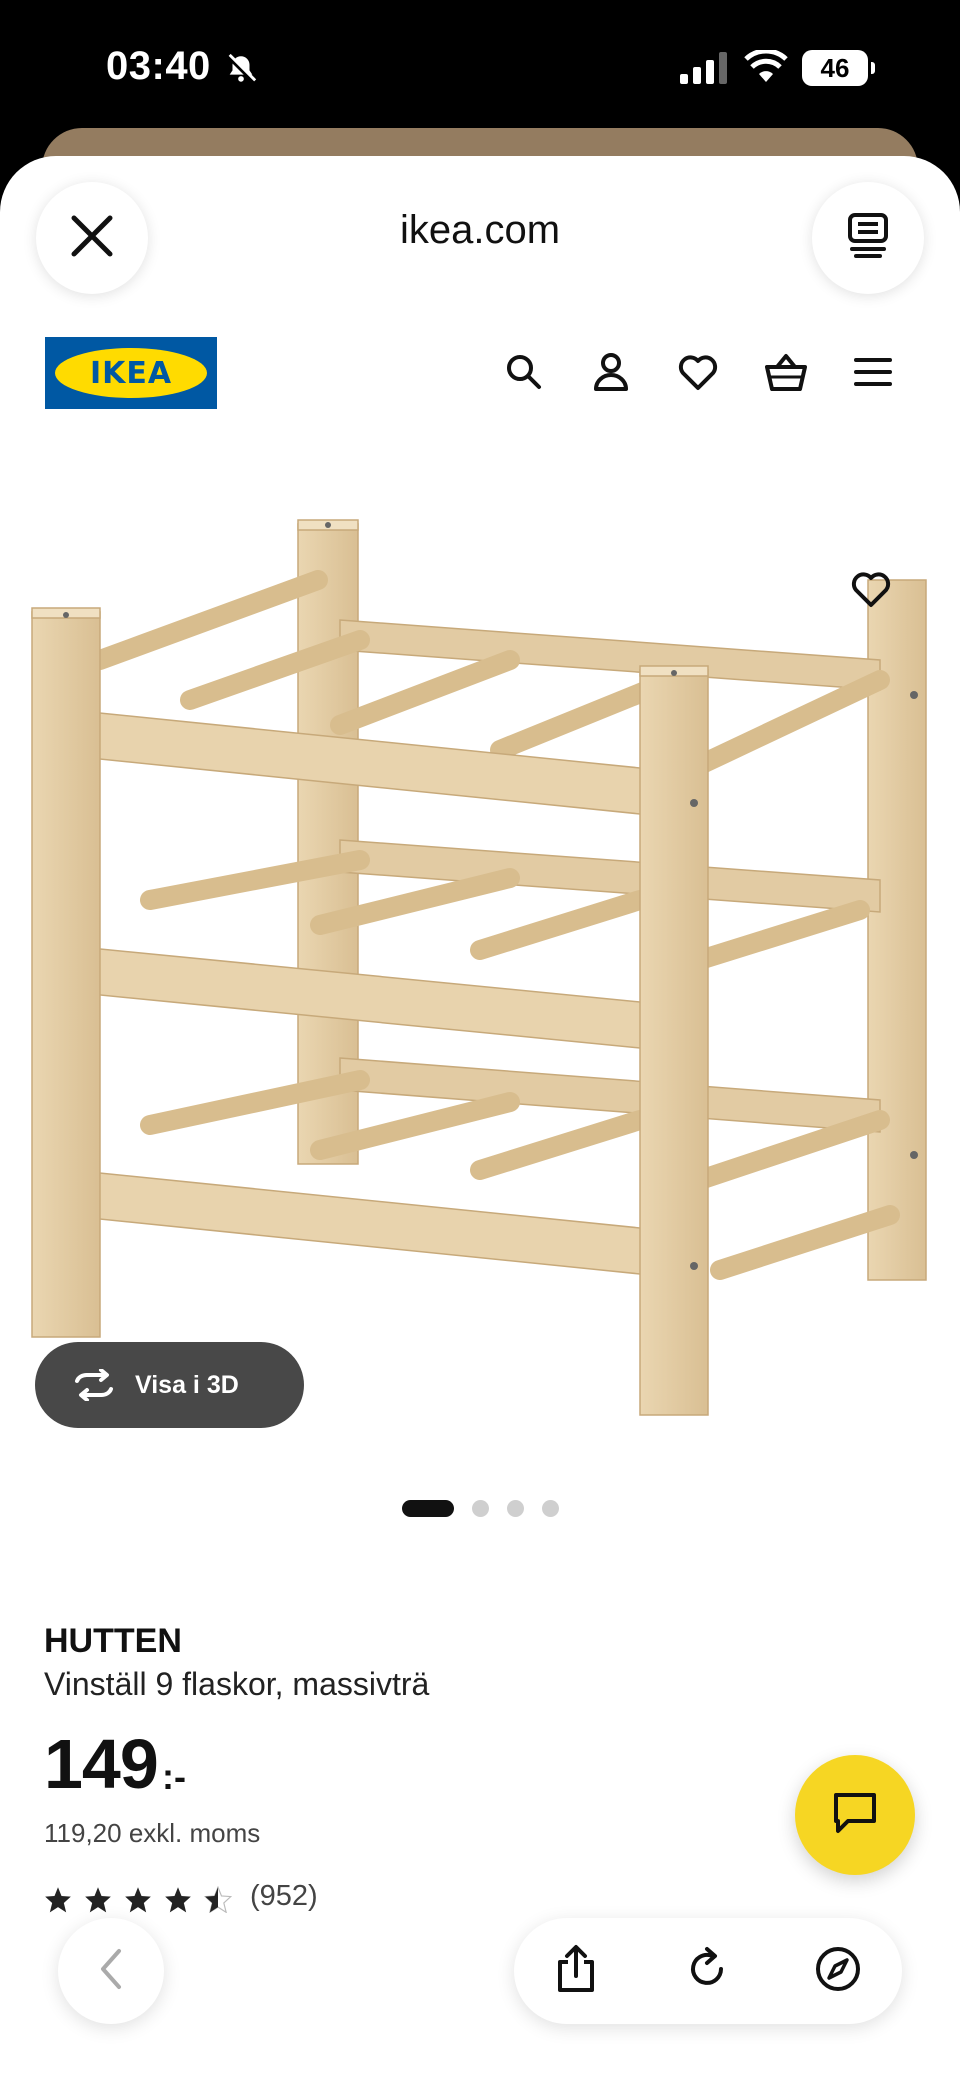 The image size is (960, 2086). I want to click on chat-icon, so click(855, 1815).